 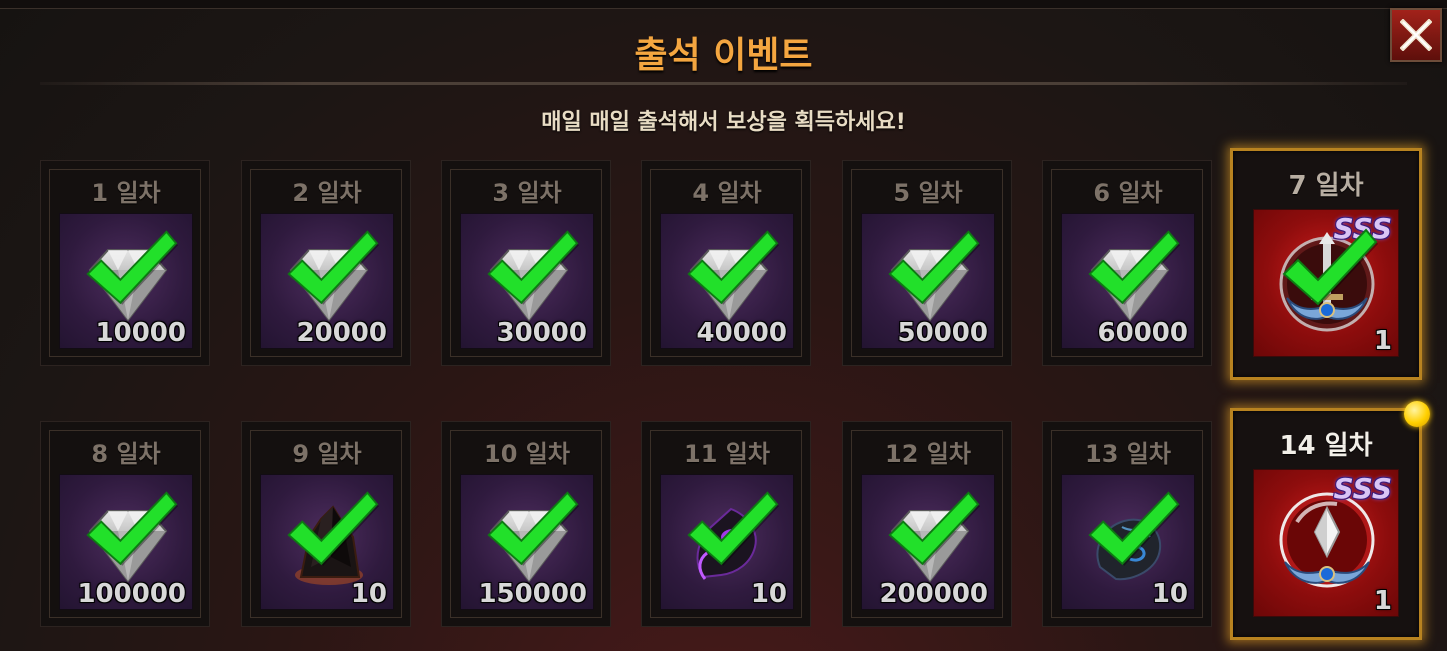 I want to click on day-label: 14 일차, so click(x=1326, y=446).